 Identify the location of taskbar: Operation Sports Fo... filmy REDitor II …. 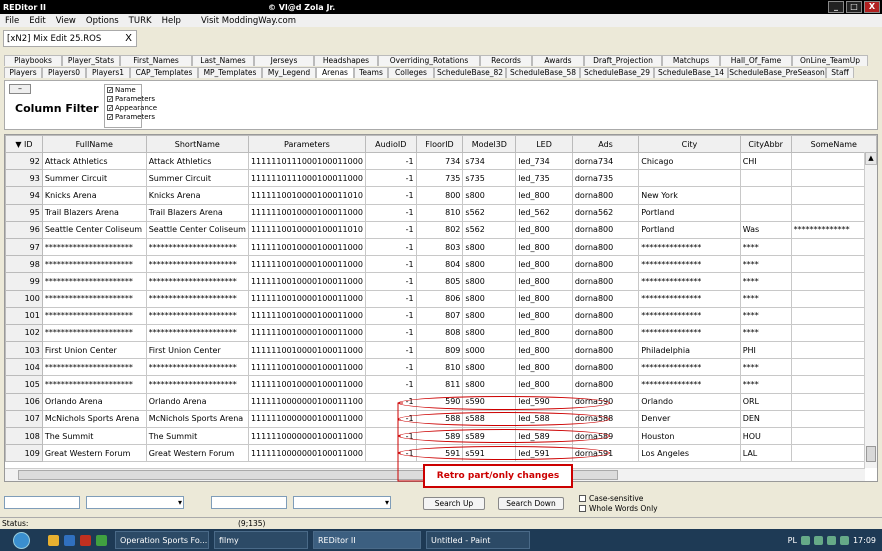
(441, 540).